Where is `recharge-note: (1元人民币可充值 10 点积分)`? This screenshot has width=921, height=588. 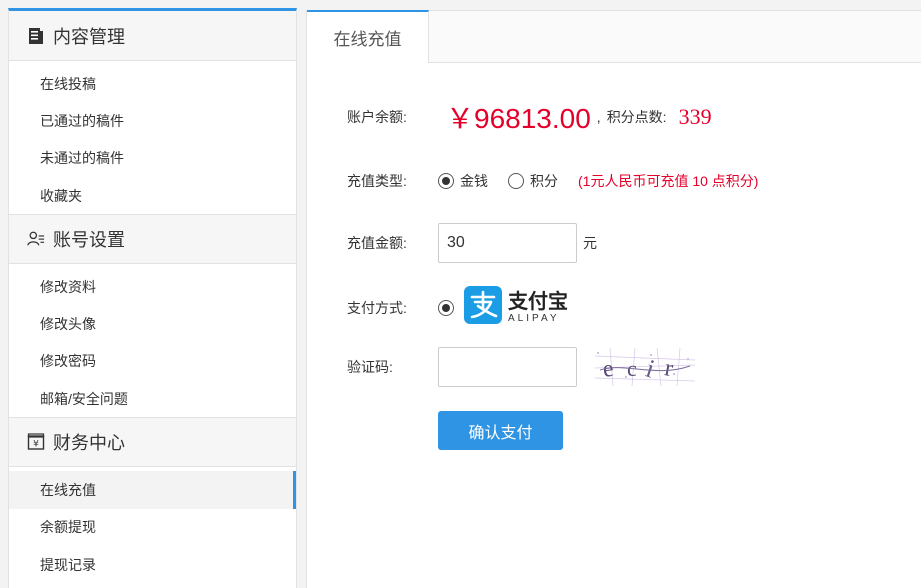
recharge-note: (1元人民币可充值 10 点积分) is located at coordinates (668, 181).